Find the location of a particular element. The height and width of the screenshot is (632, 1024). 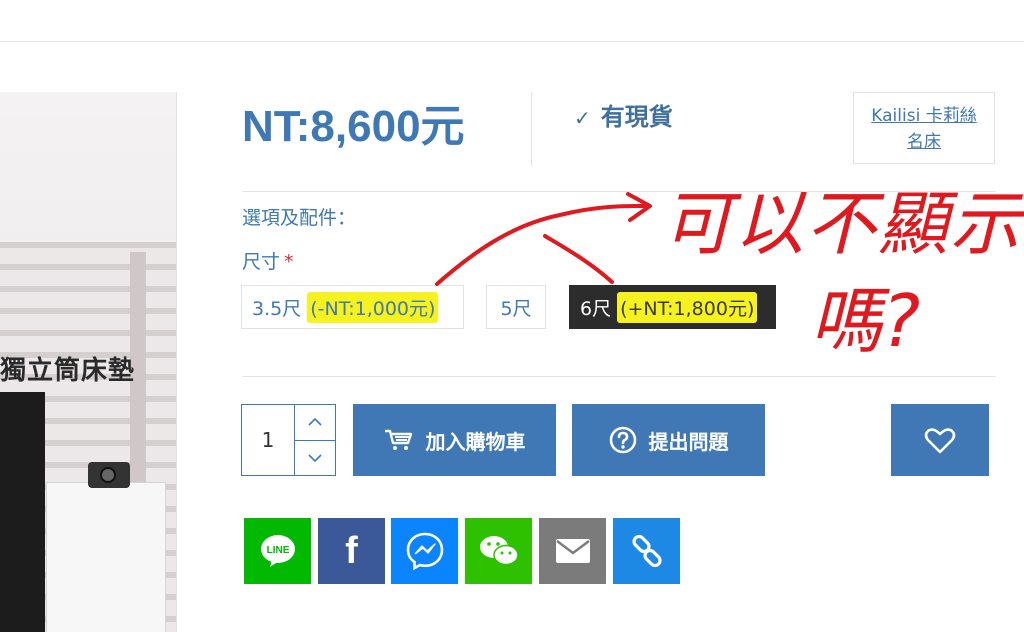

brand-box: Kailisi 卡莉絲 名床 is located at coordinates (924, 128).